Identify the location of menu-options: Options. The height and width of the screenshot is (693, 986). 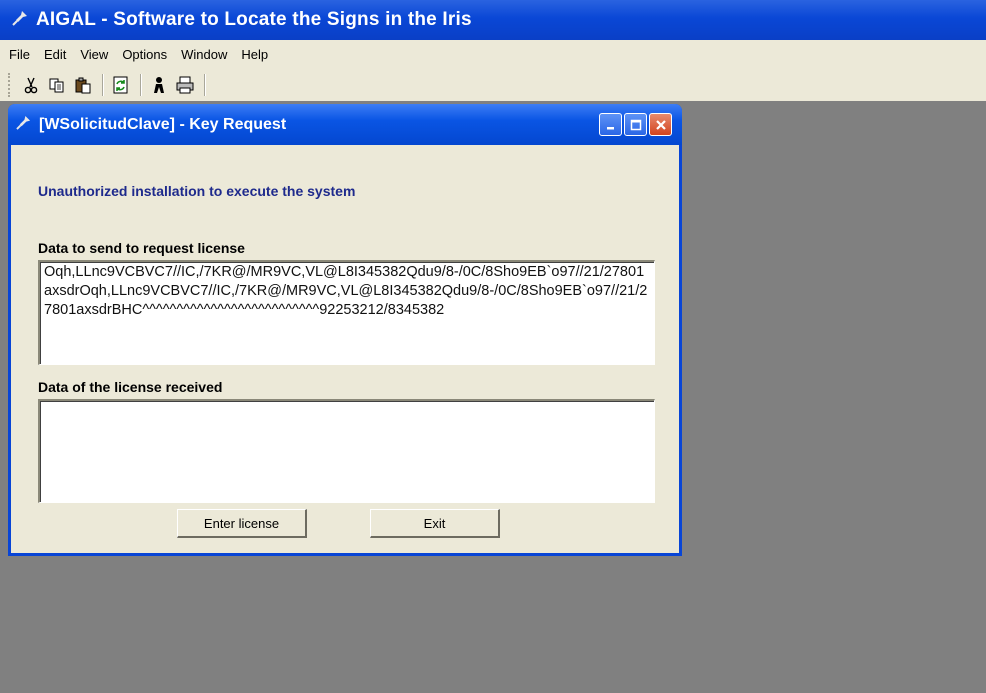
(144, 54).